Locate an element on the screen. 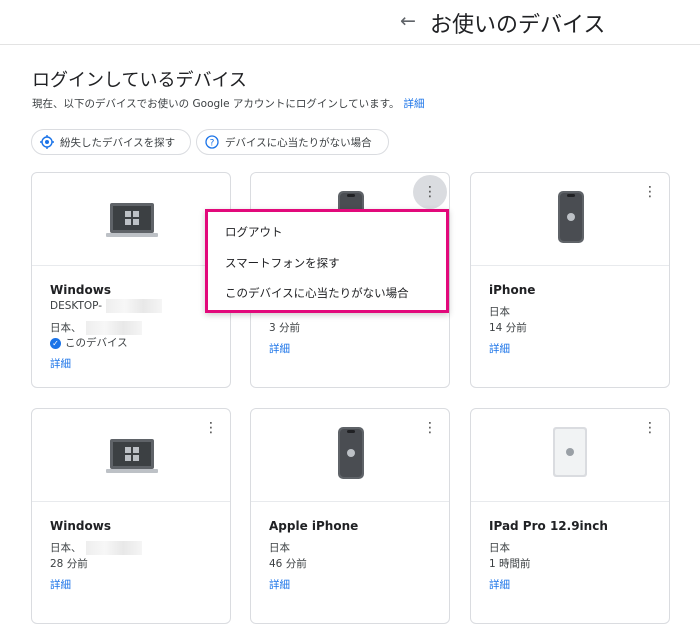 This screenshot has height=624, width=700. device-card-iphone: ⋮ iPhone 日本 14 分前 詳細 is located at coordinates (570, 280).